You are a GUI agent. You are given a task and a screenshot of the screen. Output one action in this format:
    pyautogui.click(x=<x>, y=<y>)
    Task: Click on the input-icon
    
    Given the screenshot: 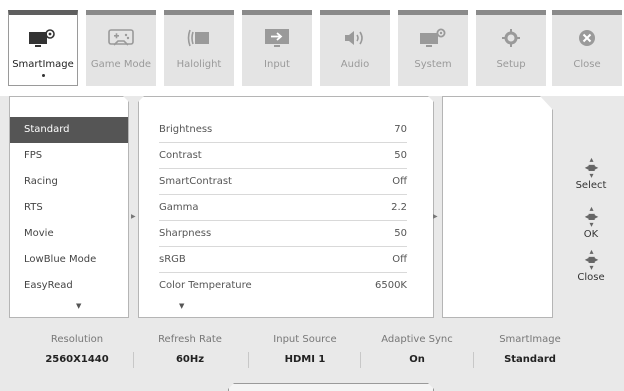 What is the action you would take?
    pyautogui.click(x=277, y=38)
    